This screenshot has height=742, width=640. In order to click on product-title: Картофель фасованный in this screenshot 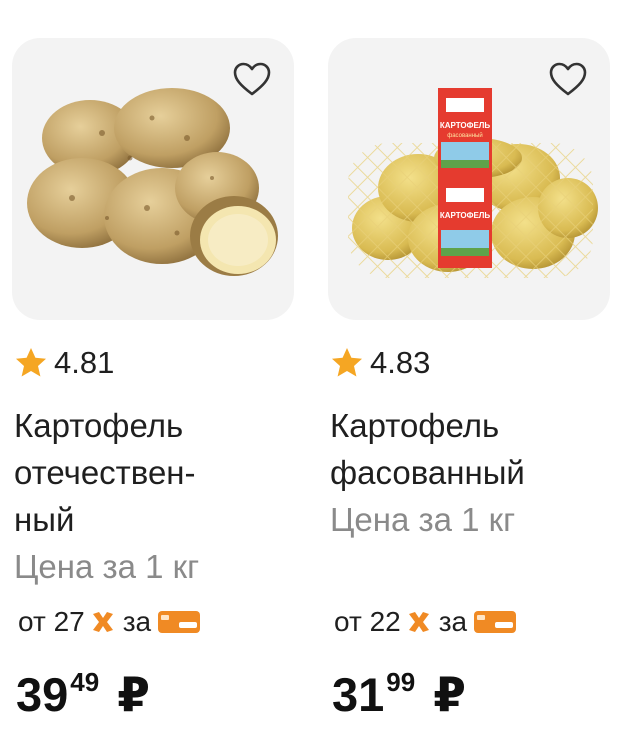, I will do `click(470, 449)`.